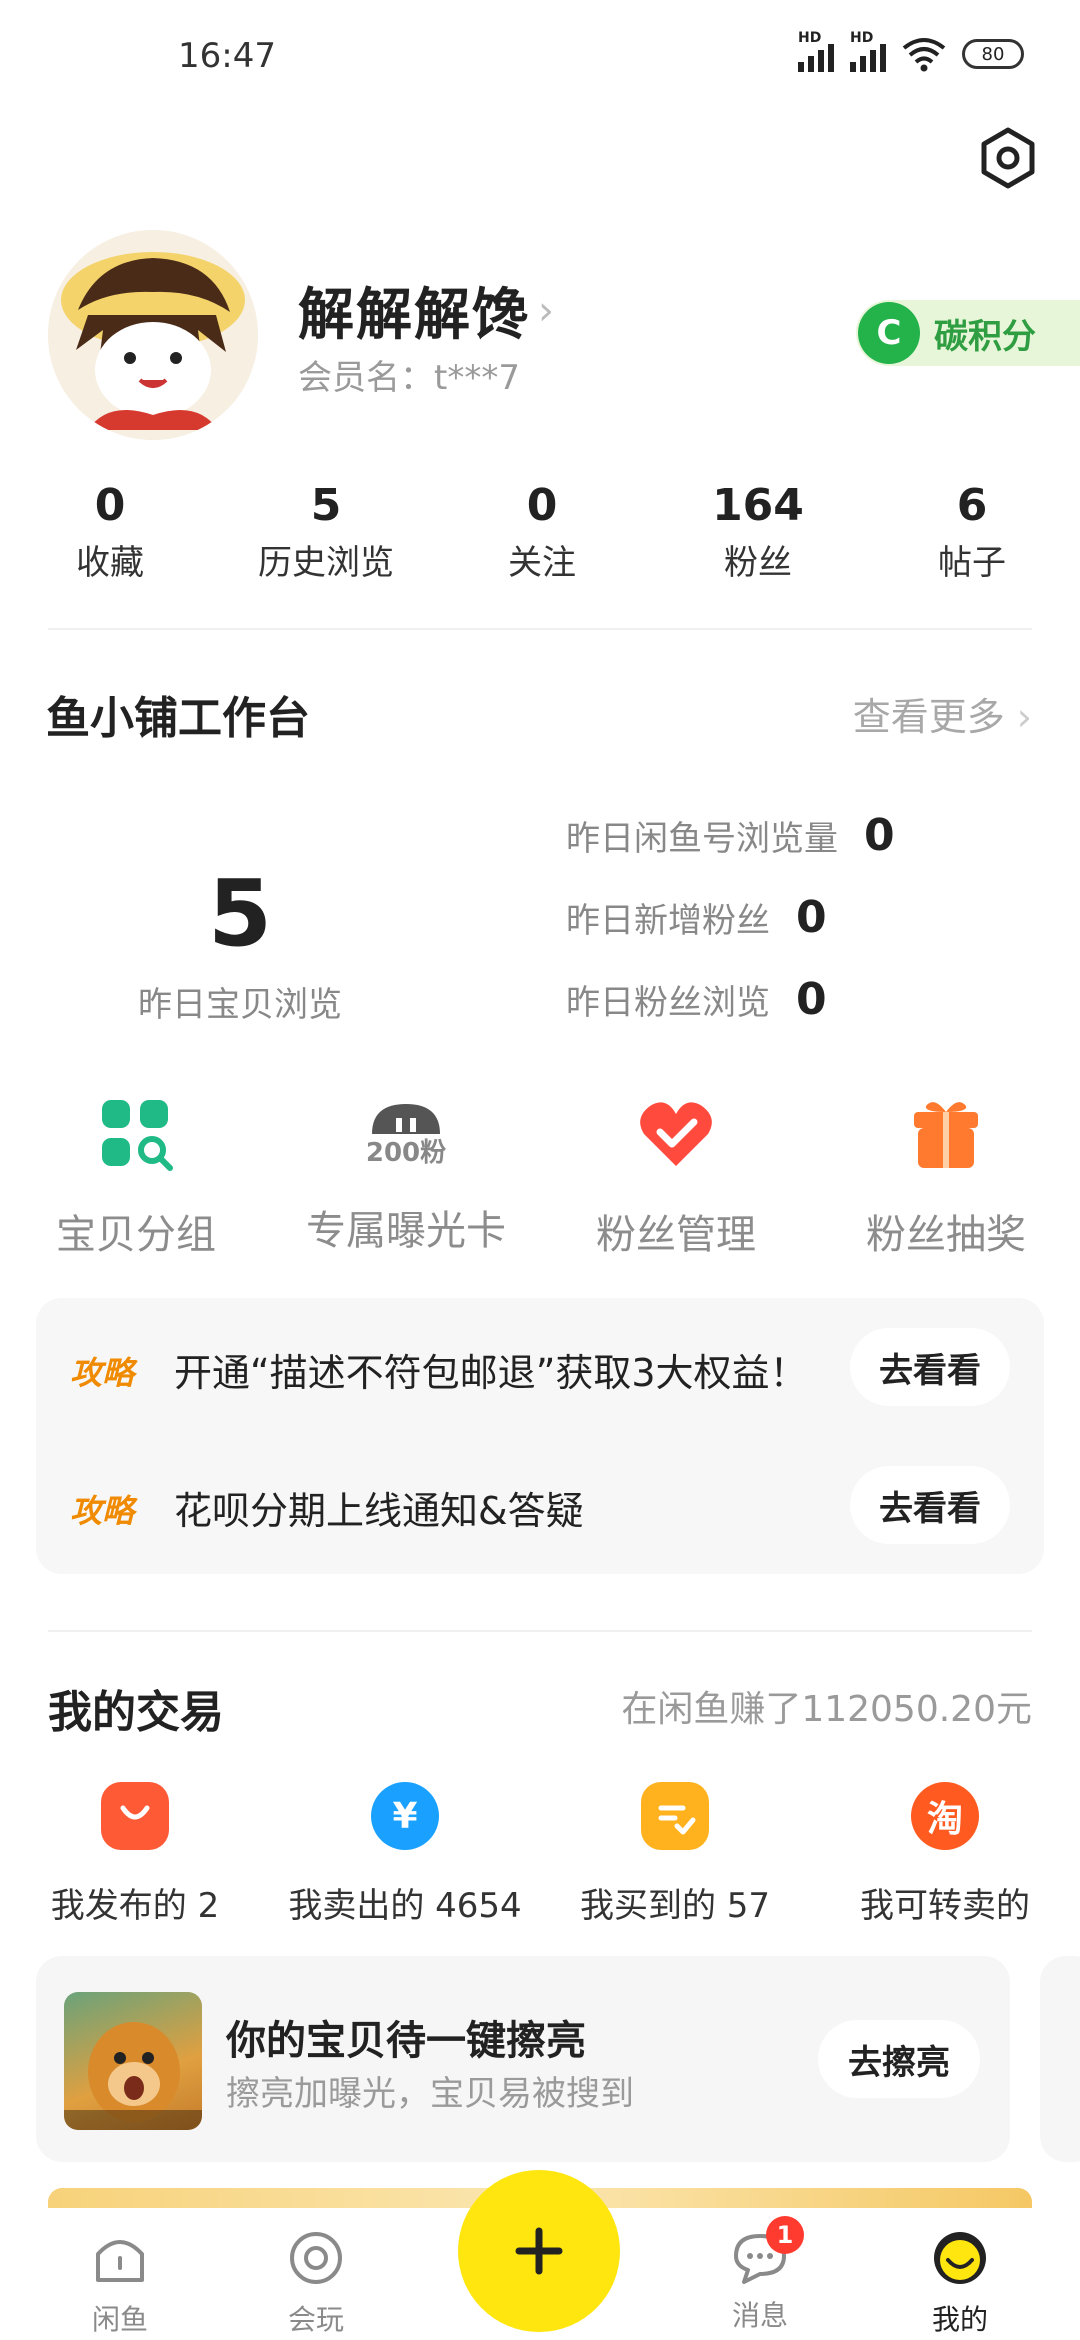  I want to click on wifi-icon, so click(924, 55).